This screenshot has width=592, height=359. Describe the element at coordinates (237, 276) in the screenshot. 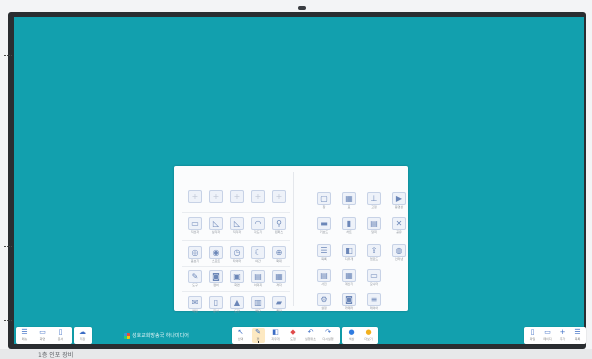

I see `screen-icon: ▣` at that location.